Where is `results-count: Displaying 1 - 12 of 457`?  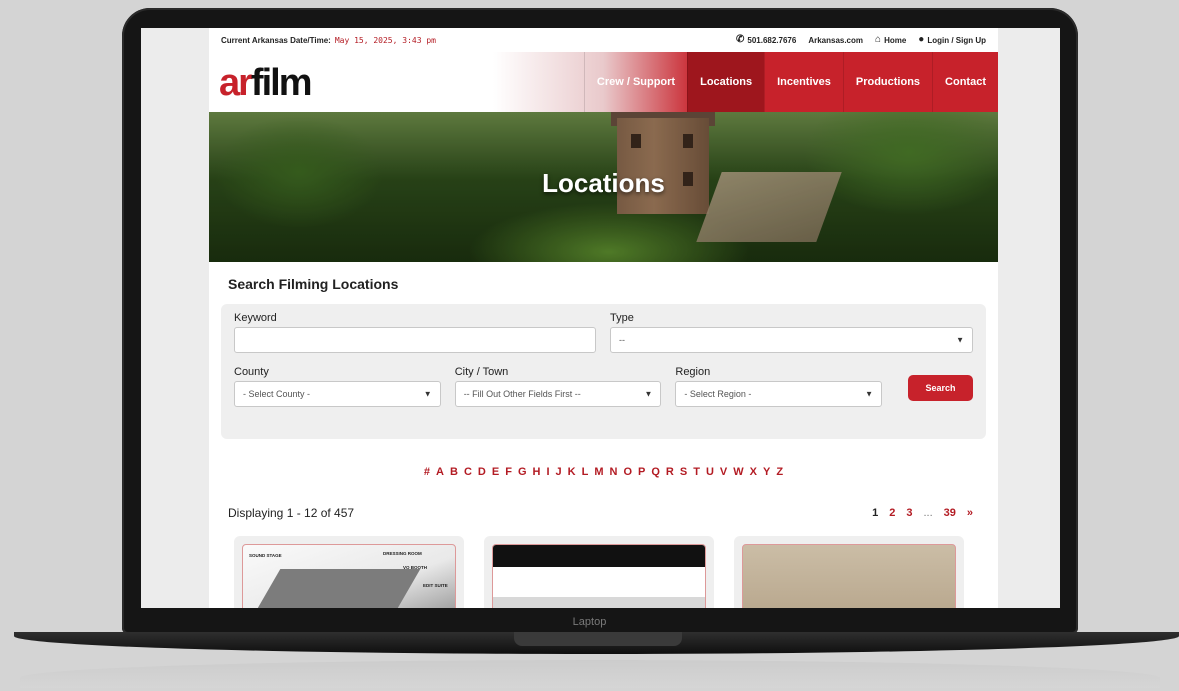 results-count: Displaying 1 - 12 of 457 is located at coordinates (291, 513).